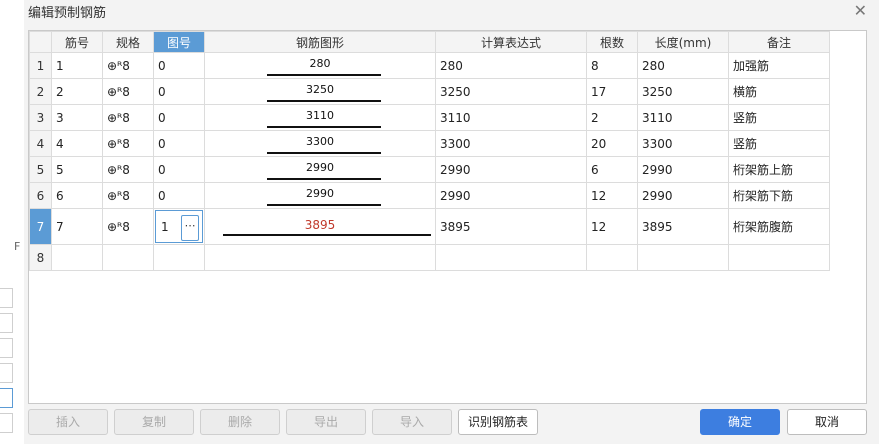 This screenshot has width=879, height=444. Describe the element at coordinates (511, 65) in the screenshot. I see `cell-expression: 280` at that location.